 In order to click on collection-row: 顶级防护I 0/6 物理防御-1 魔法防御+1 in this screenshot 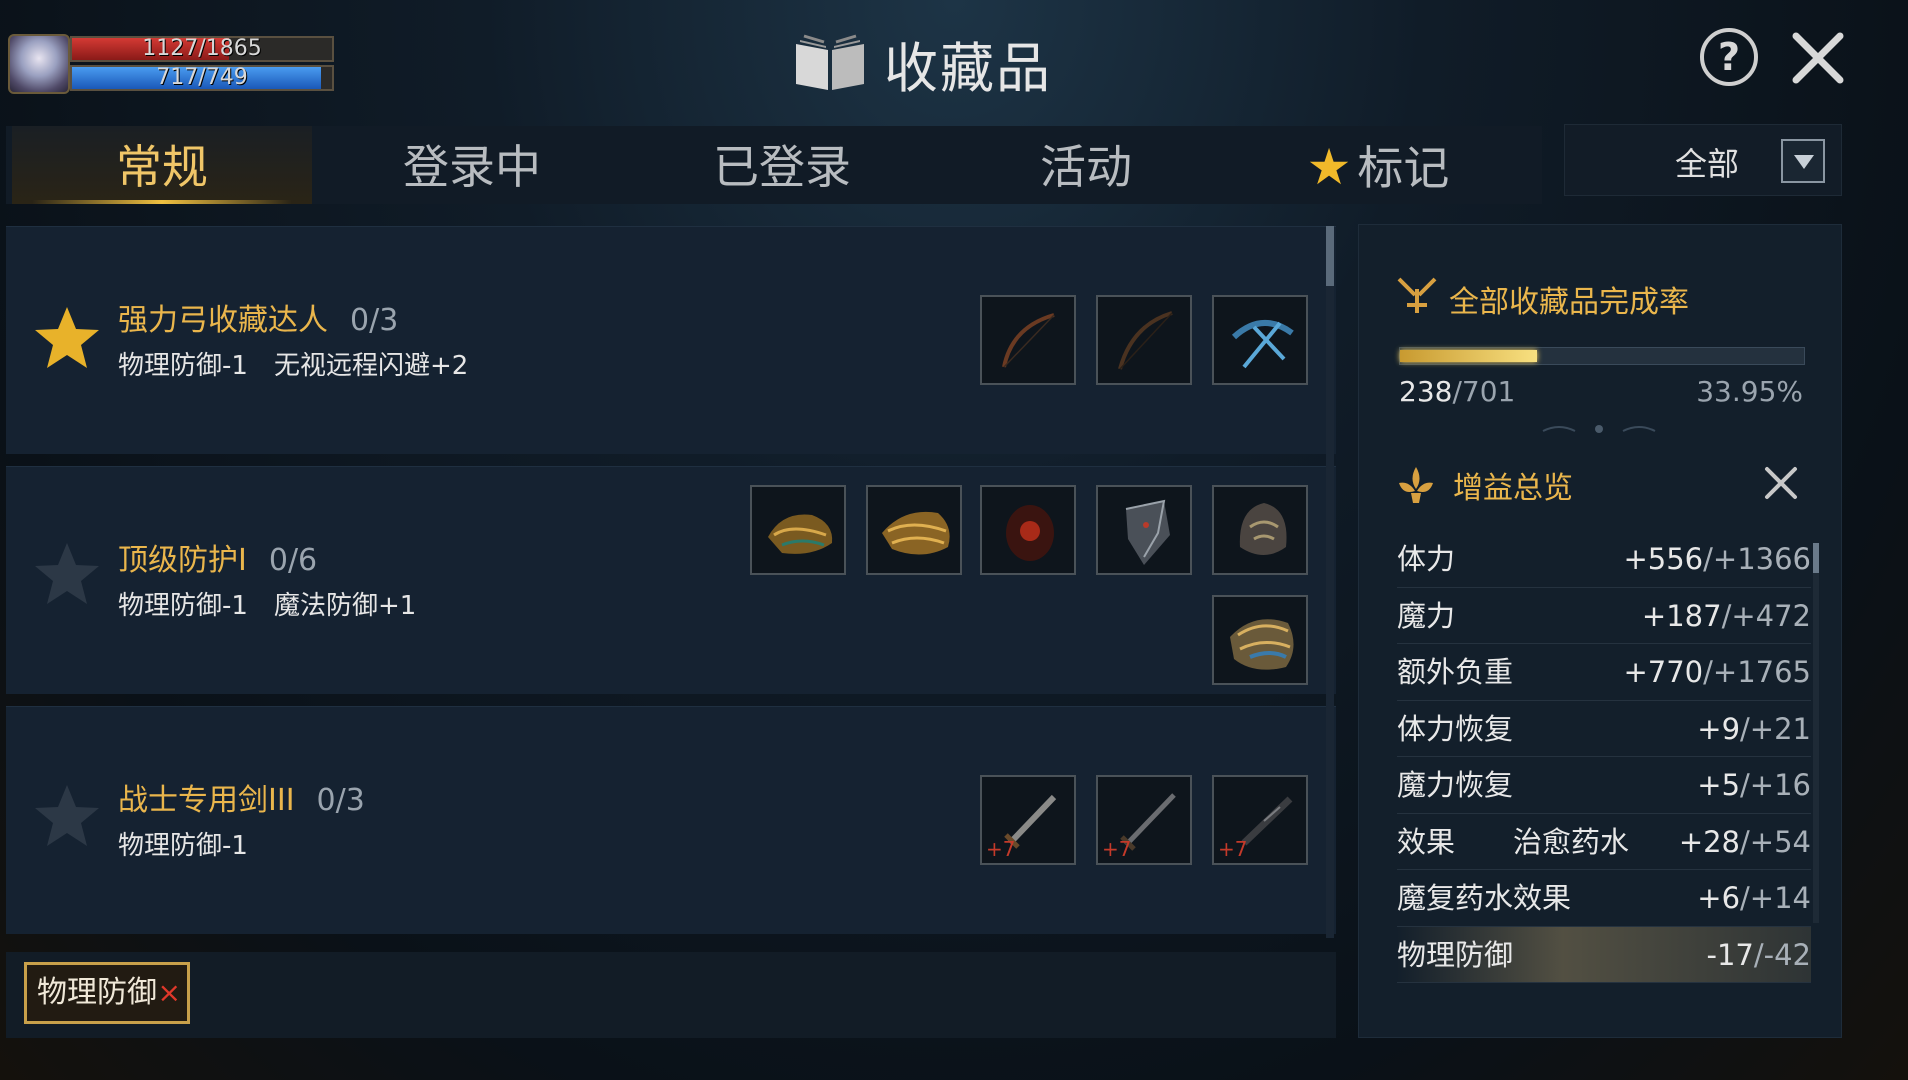, I will do `click(671, 580)`.